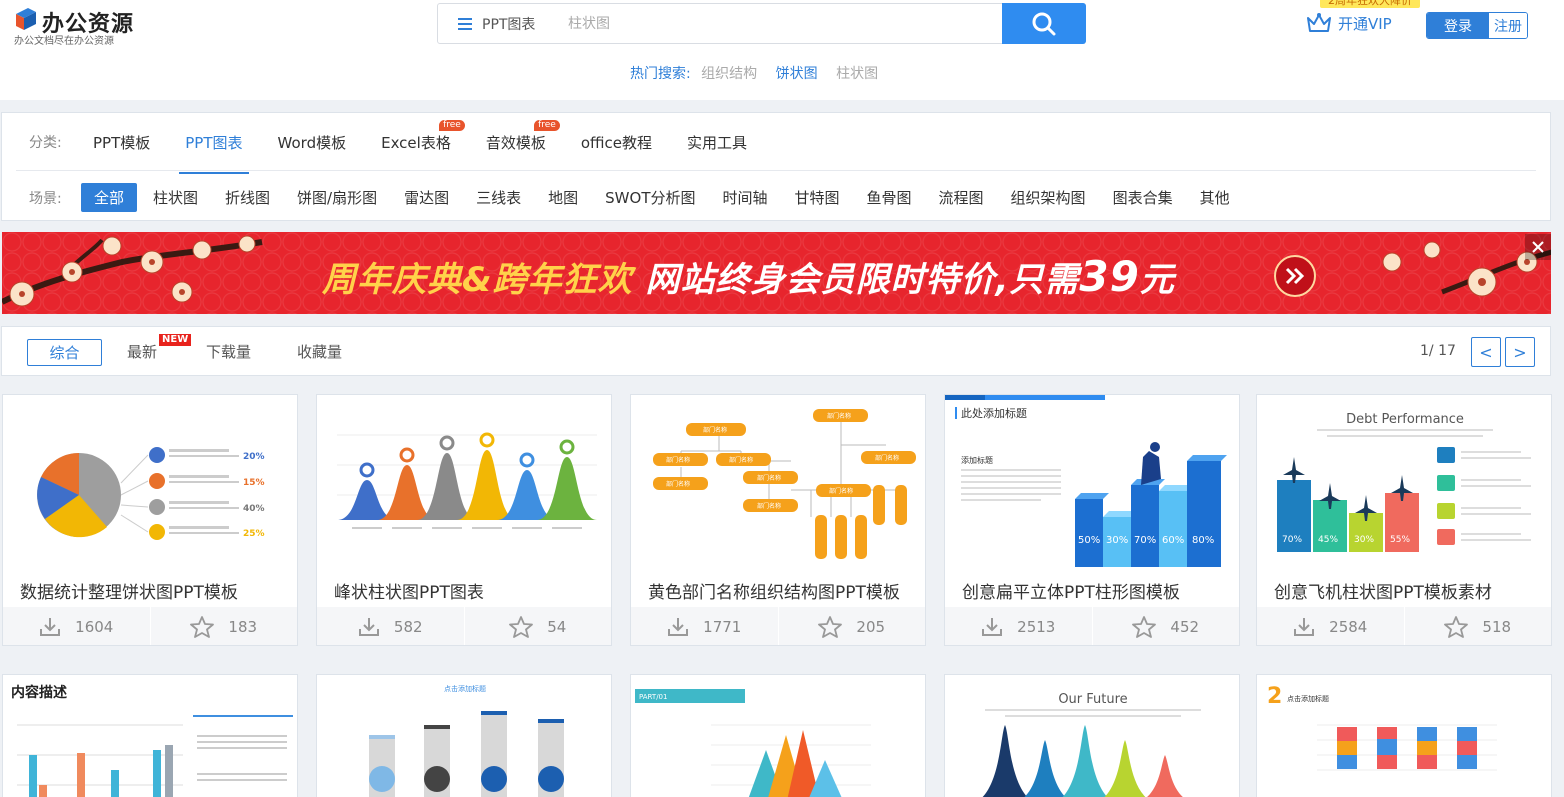  What do you see at coordinates (1185, 627) in the screenshot?
I see `favorite-count-value: 452` at bounding box center [1185, 627].